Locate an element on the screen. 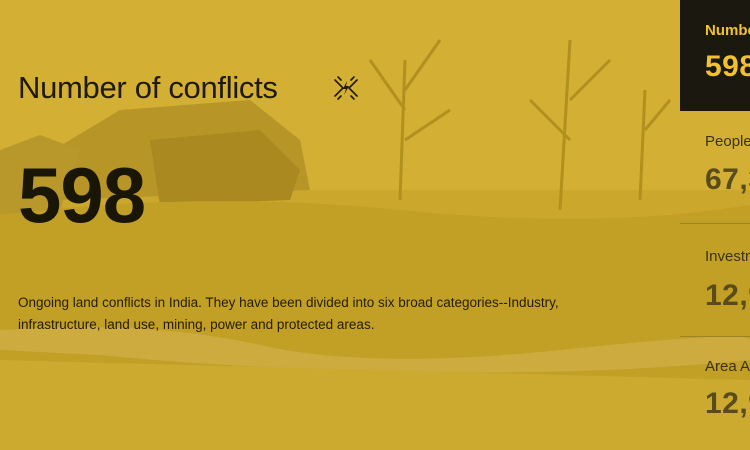  sidebar-item-people-affected: People affected 67,3 is located at coordinates (715, 167).